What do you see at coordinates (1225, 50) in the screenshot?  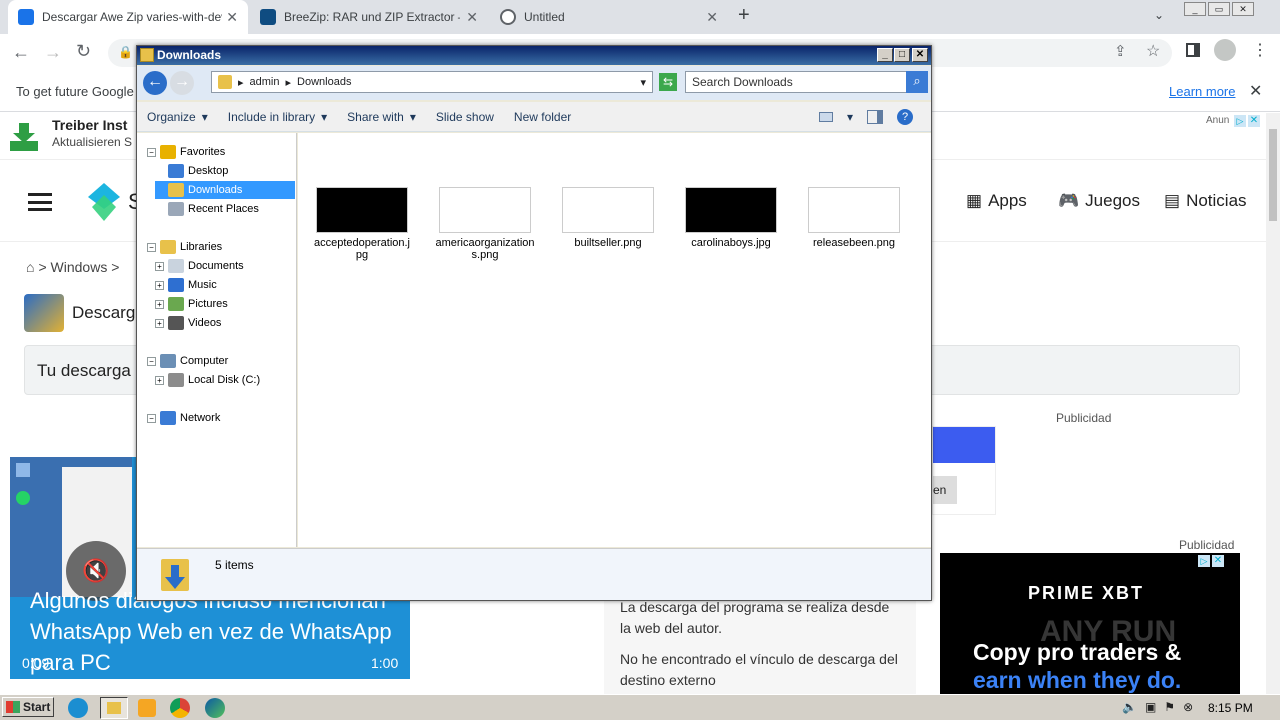 I see `profile-avatar-icon` at bounding box center [1225, 50].